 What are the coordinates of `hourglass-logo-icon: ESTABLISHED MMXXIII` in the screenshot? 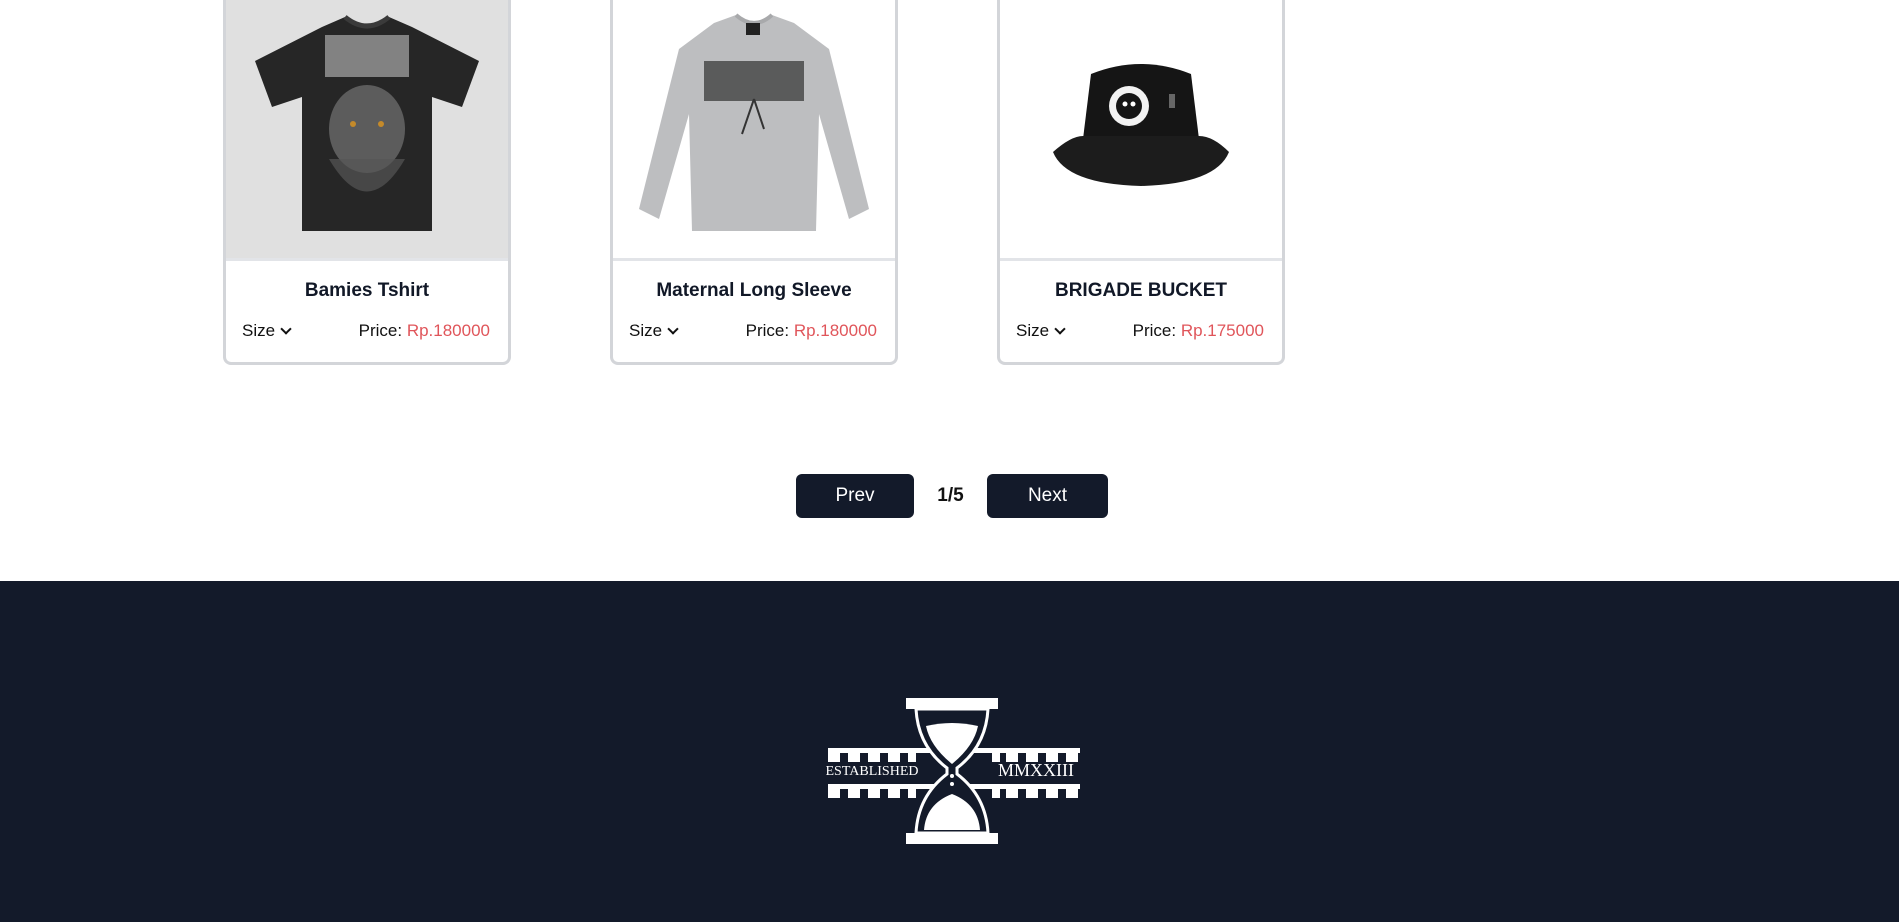 It's located at (953, 771).